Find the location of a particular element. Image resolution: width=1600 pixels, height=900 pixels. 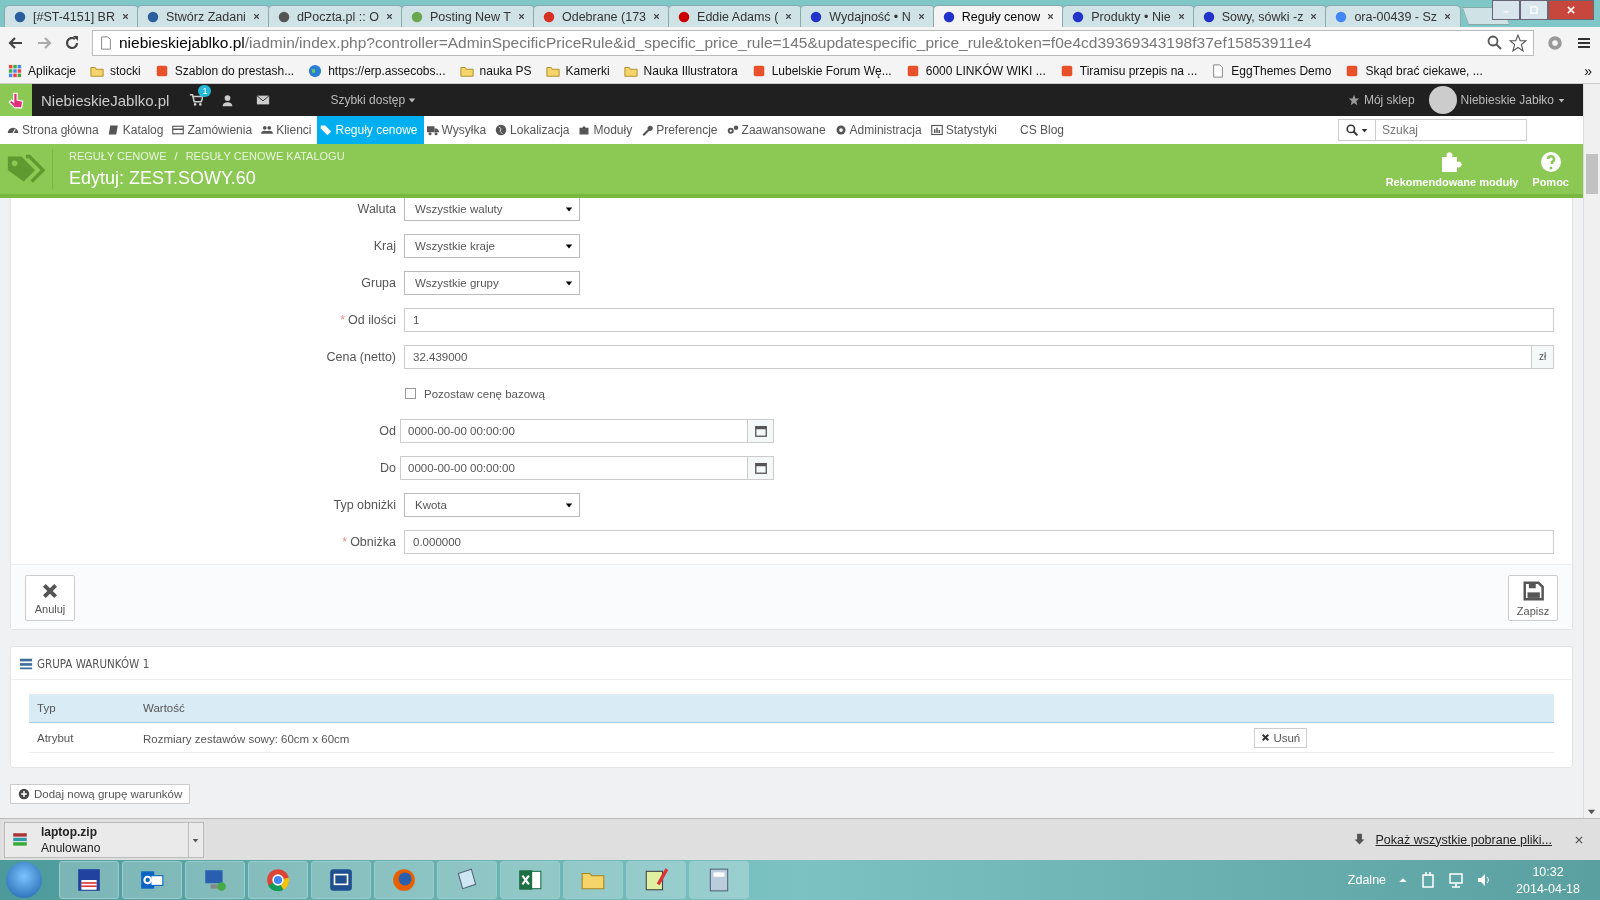

select-field: Wszystkie kraje is located at coordinates (492, 245).